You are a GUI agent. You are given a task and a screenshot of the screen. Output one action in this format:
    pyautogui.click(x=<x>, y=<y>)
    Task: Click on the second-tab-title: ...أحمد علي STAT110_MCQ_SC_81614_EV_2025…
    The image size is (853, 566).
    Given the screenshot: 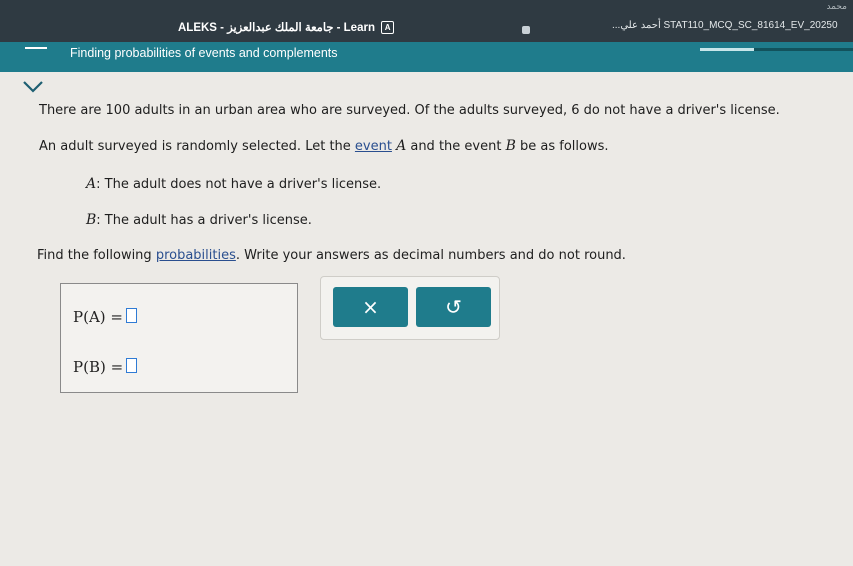 What is the action you would take?
    pyautogui.click(x=725, y=25)
    